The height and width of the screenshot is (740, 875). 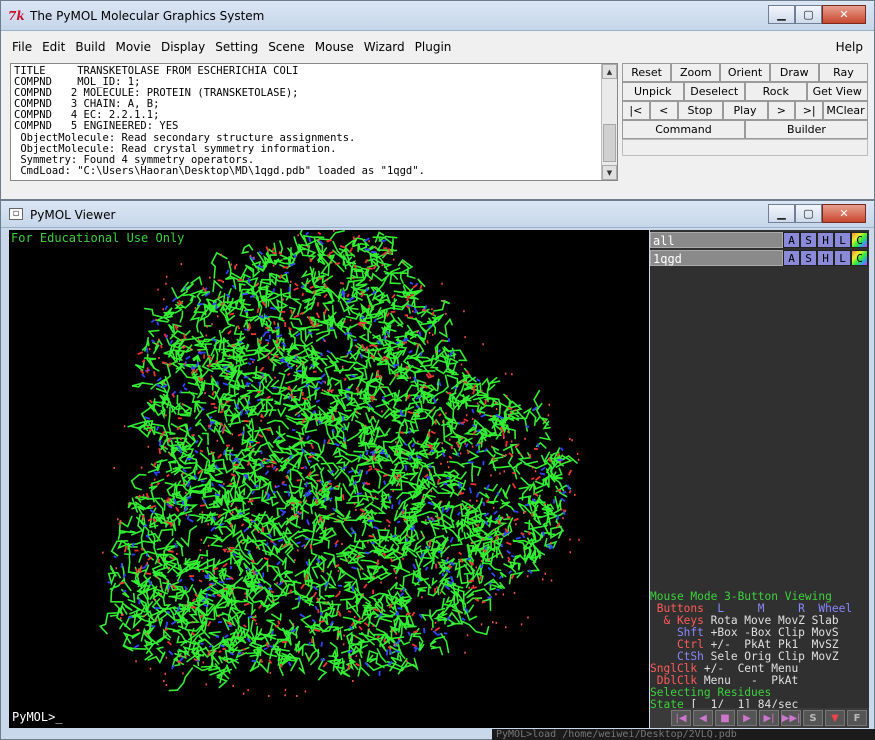 I want to click on help-text: Sele Orig Clip MovZ, so click(x=774, y=657).